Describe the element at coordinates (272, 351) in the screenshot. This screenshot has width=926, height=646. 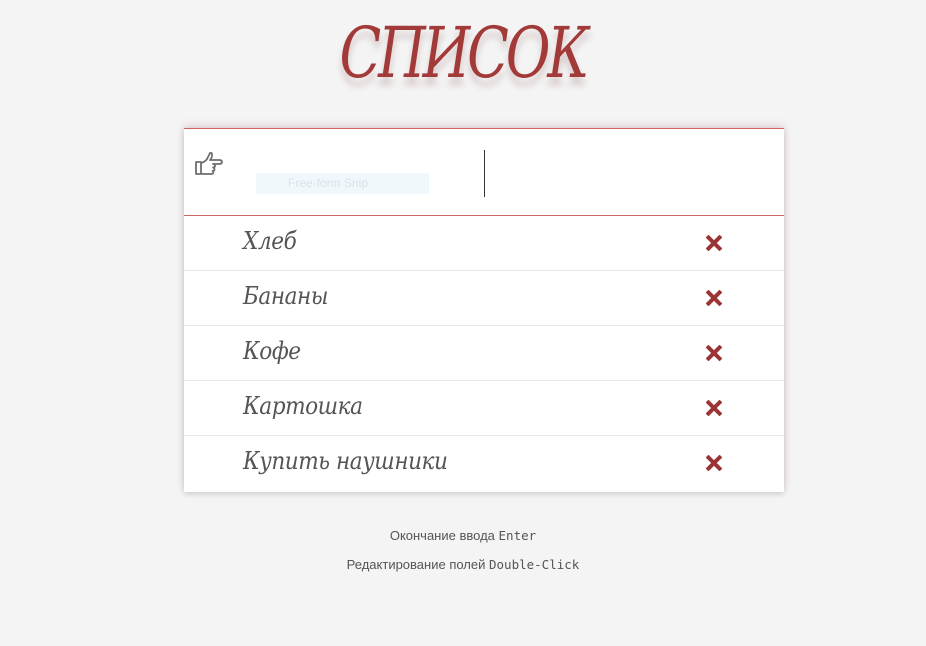
I see `item-label: Кофе` at that location.